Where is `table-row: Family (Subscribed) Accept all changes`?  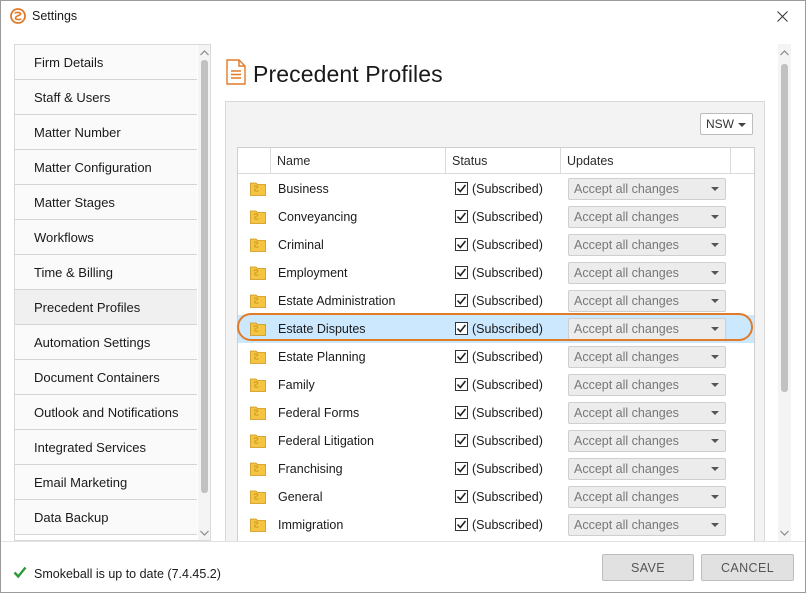 table-row: Family (Subscribed) Accept all changes is located at coordinates (496, 385).